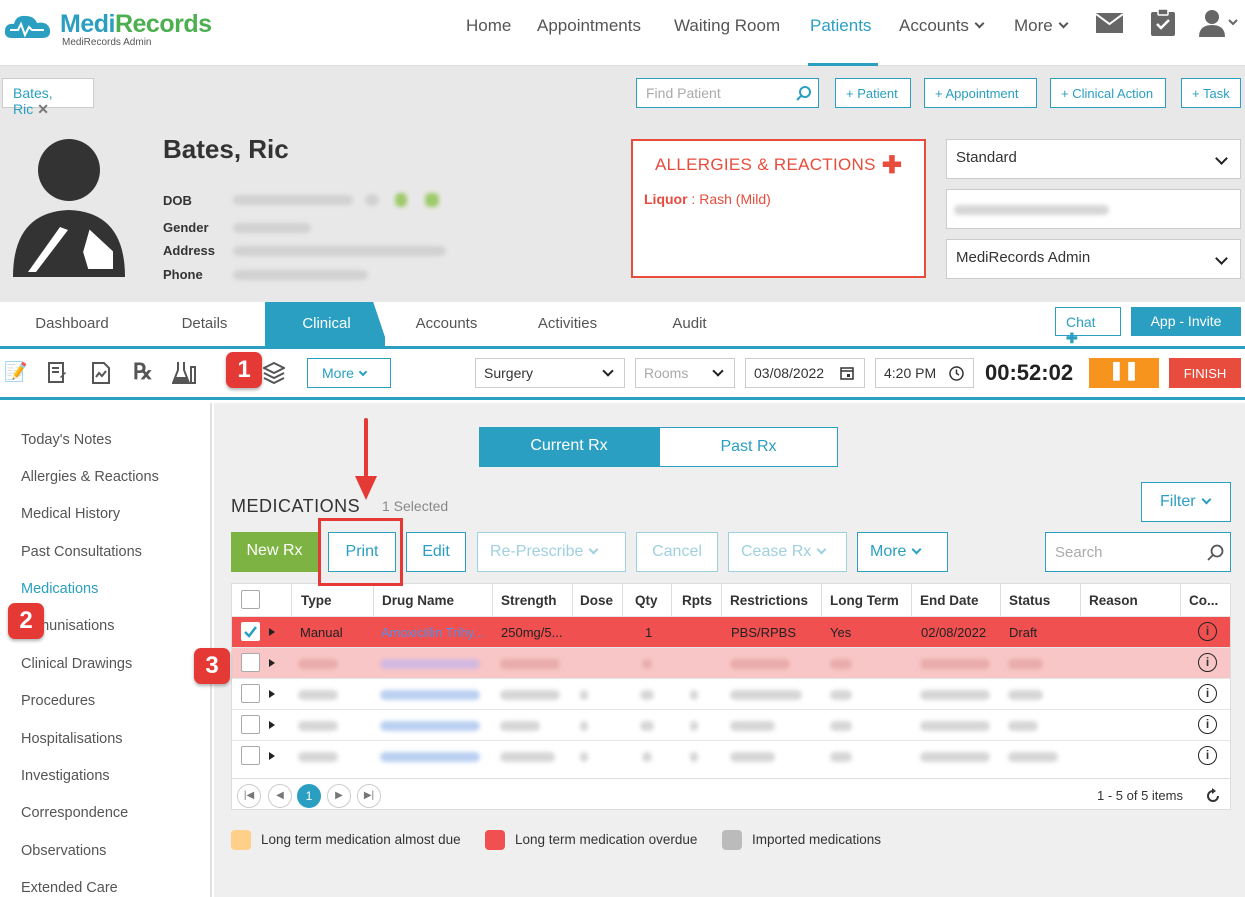 The height and width of the screenshot is (897, 1245). Describe the element at coordinates (43, 109) in the screenshot. I see `close-icon: ✕` at that location.